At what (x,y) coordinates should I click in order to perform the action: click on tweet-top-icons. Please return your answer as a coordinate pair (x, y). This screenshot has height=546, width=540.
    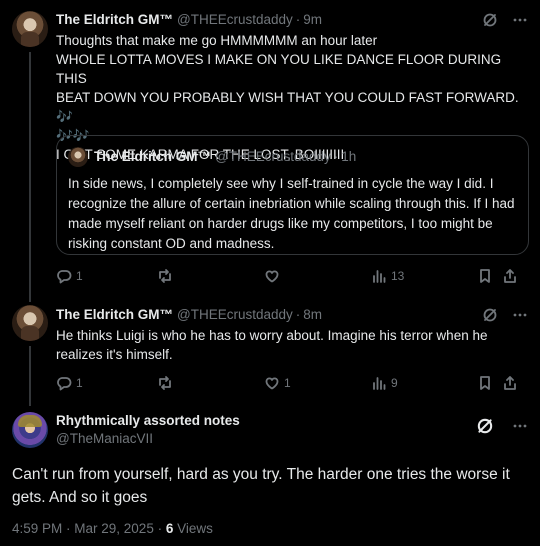
    Looking at the image, I should click on (502, 428).